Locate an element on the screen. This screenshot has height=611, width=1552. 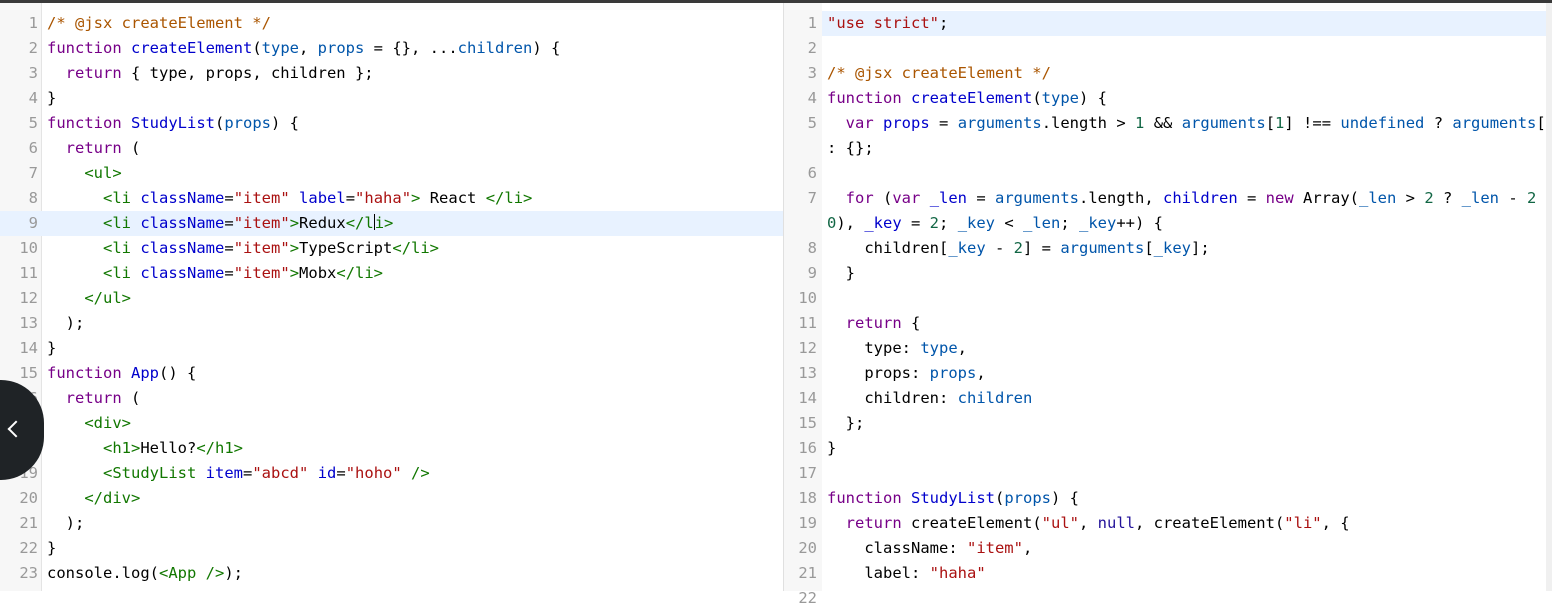
compiled-code-line: }, " React "), createElement("li", { is located at coordinates (1187, 588).